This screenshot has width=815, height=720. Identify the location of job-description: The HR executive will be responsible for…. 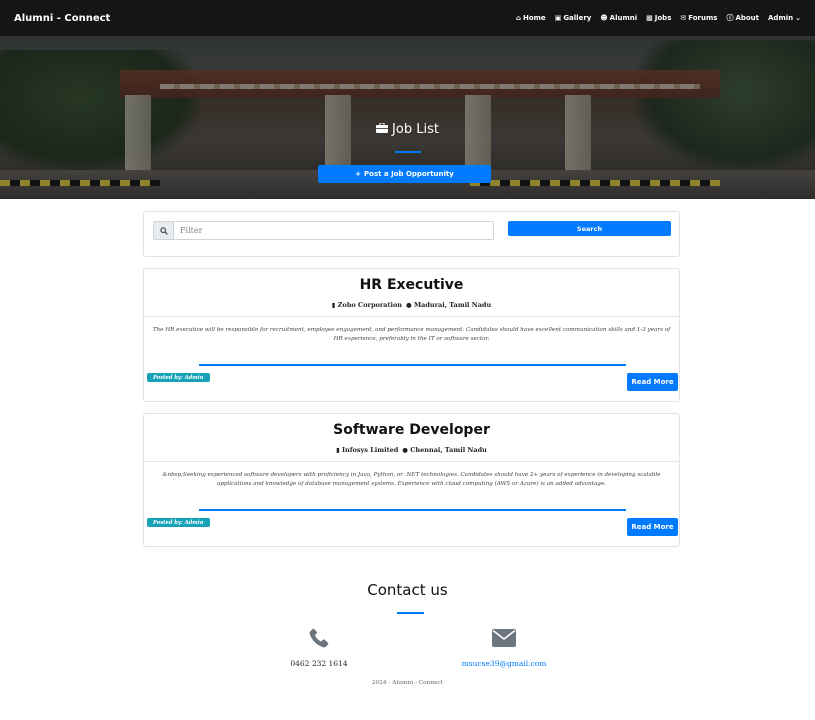
(411, 334).